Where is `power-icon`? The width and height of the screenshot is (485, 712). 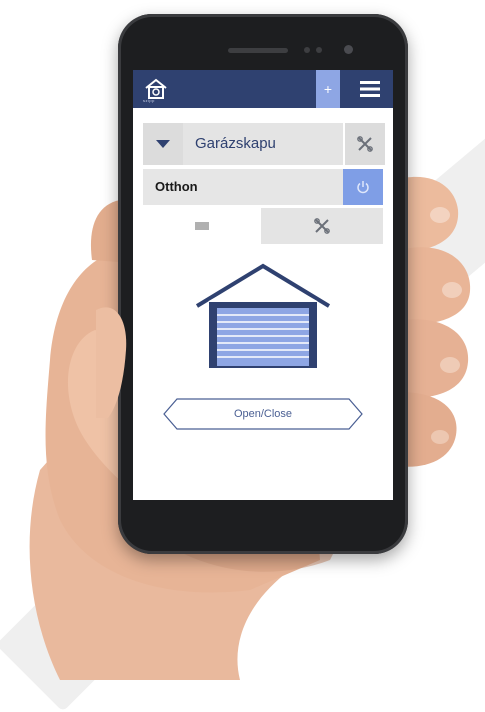 power-icon is located at coordinates (363, 187).